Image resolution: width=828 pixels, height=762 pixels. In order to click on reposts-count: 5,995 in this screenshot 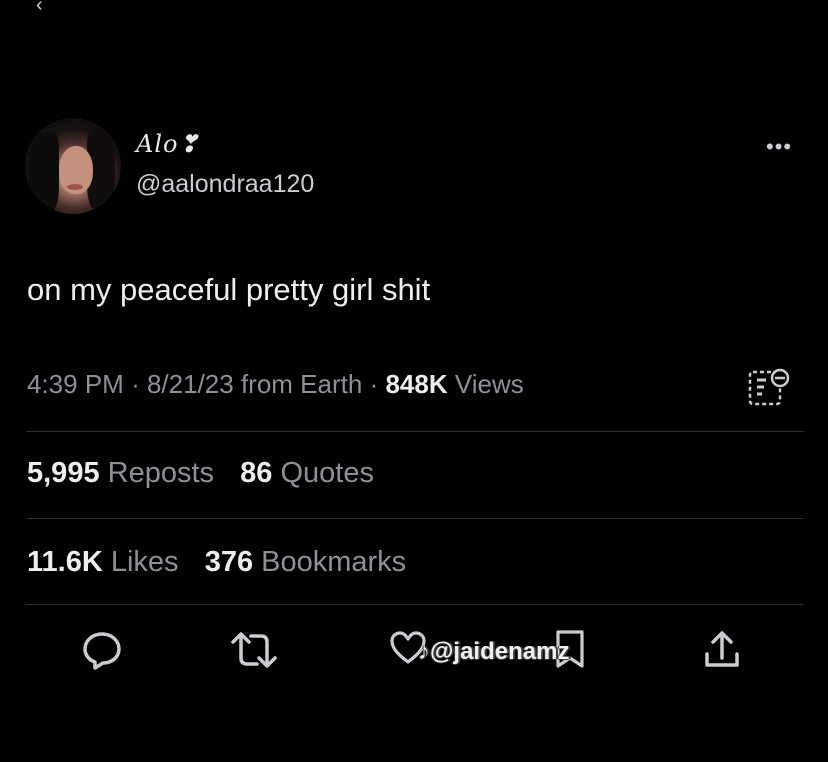, I will do `click(63, 473)`.